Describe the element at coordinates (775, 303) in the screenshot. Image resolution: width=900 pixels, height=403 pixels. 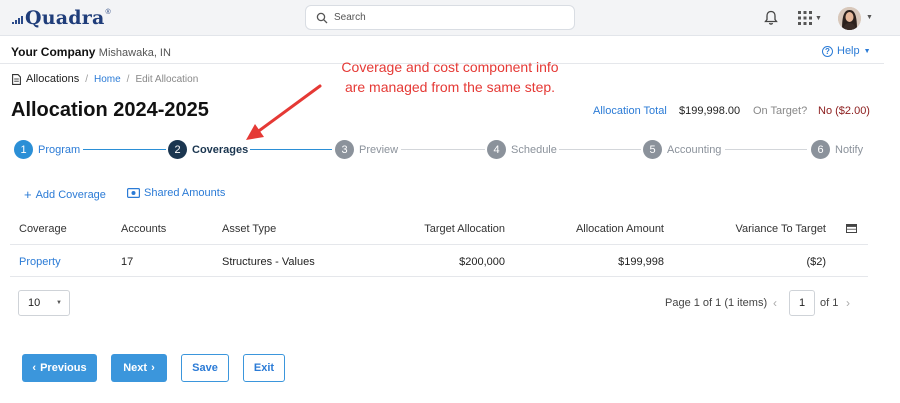
I see `previous-page-chevron-icon: ‹` at that location.